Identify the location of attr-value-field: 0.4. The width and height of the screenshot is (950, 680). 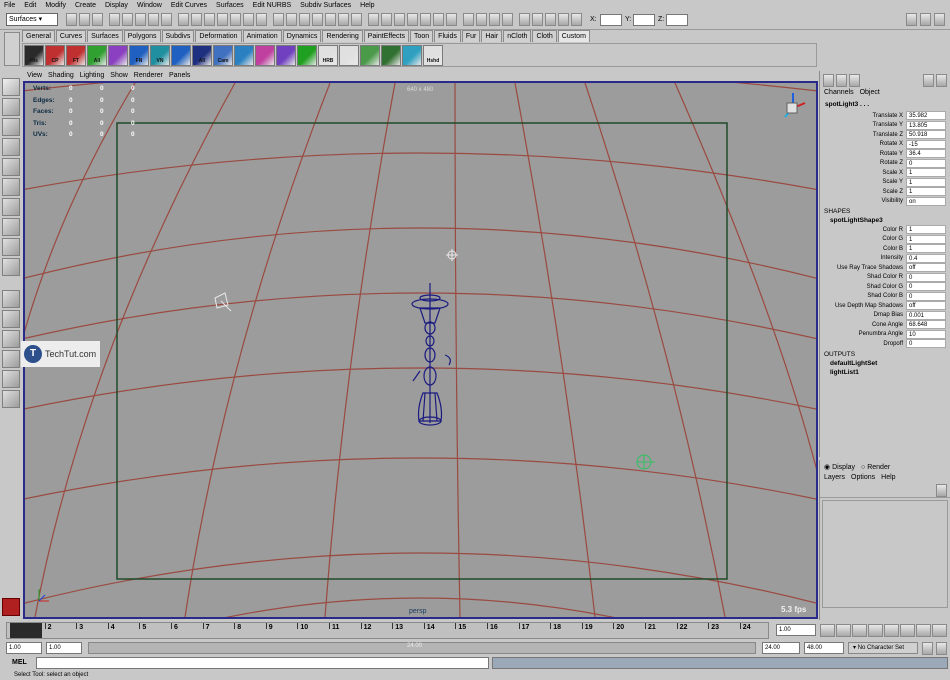
(926, 258).